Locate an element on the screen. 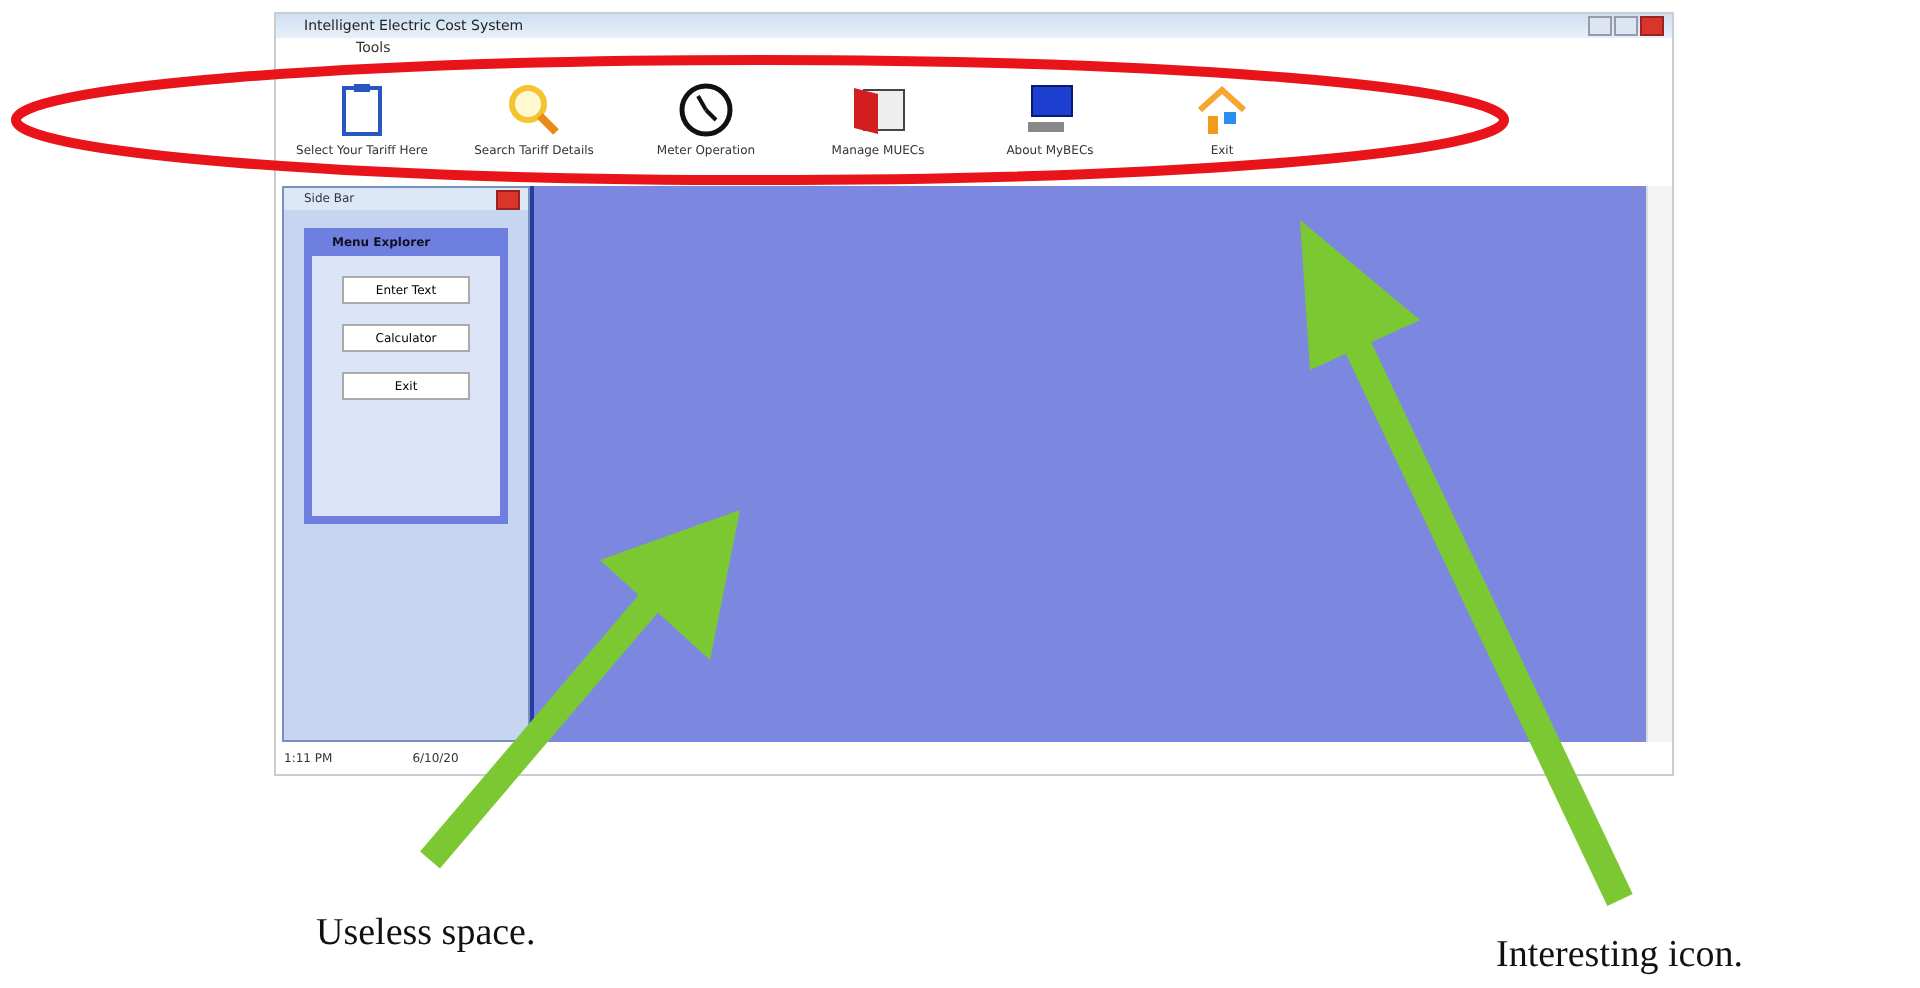 The image size is (1920, 988). book-icon is located at coordinates (878, 110).